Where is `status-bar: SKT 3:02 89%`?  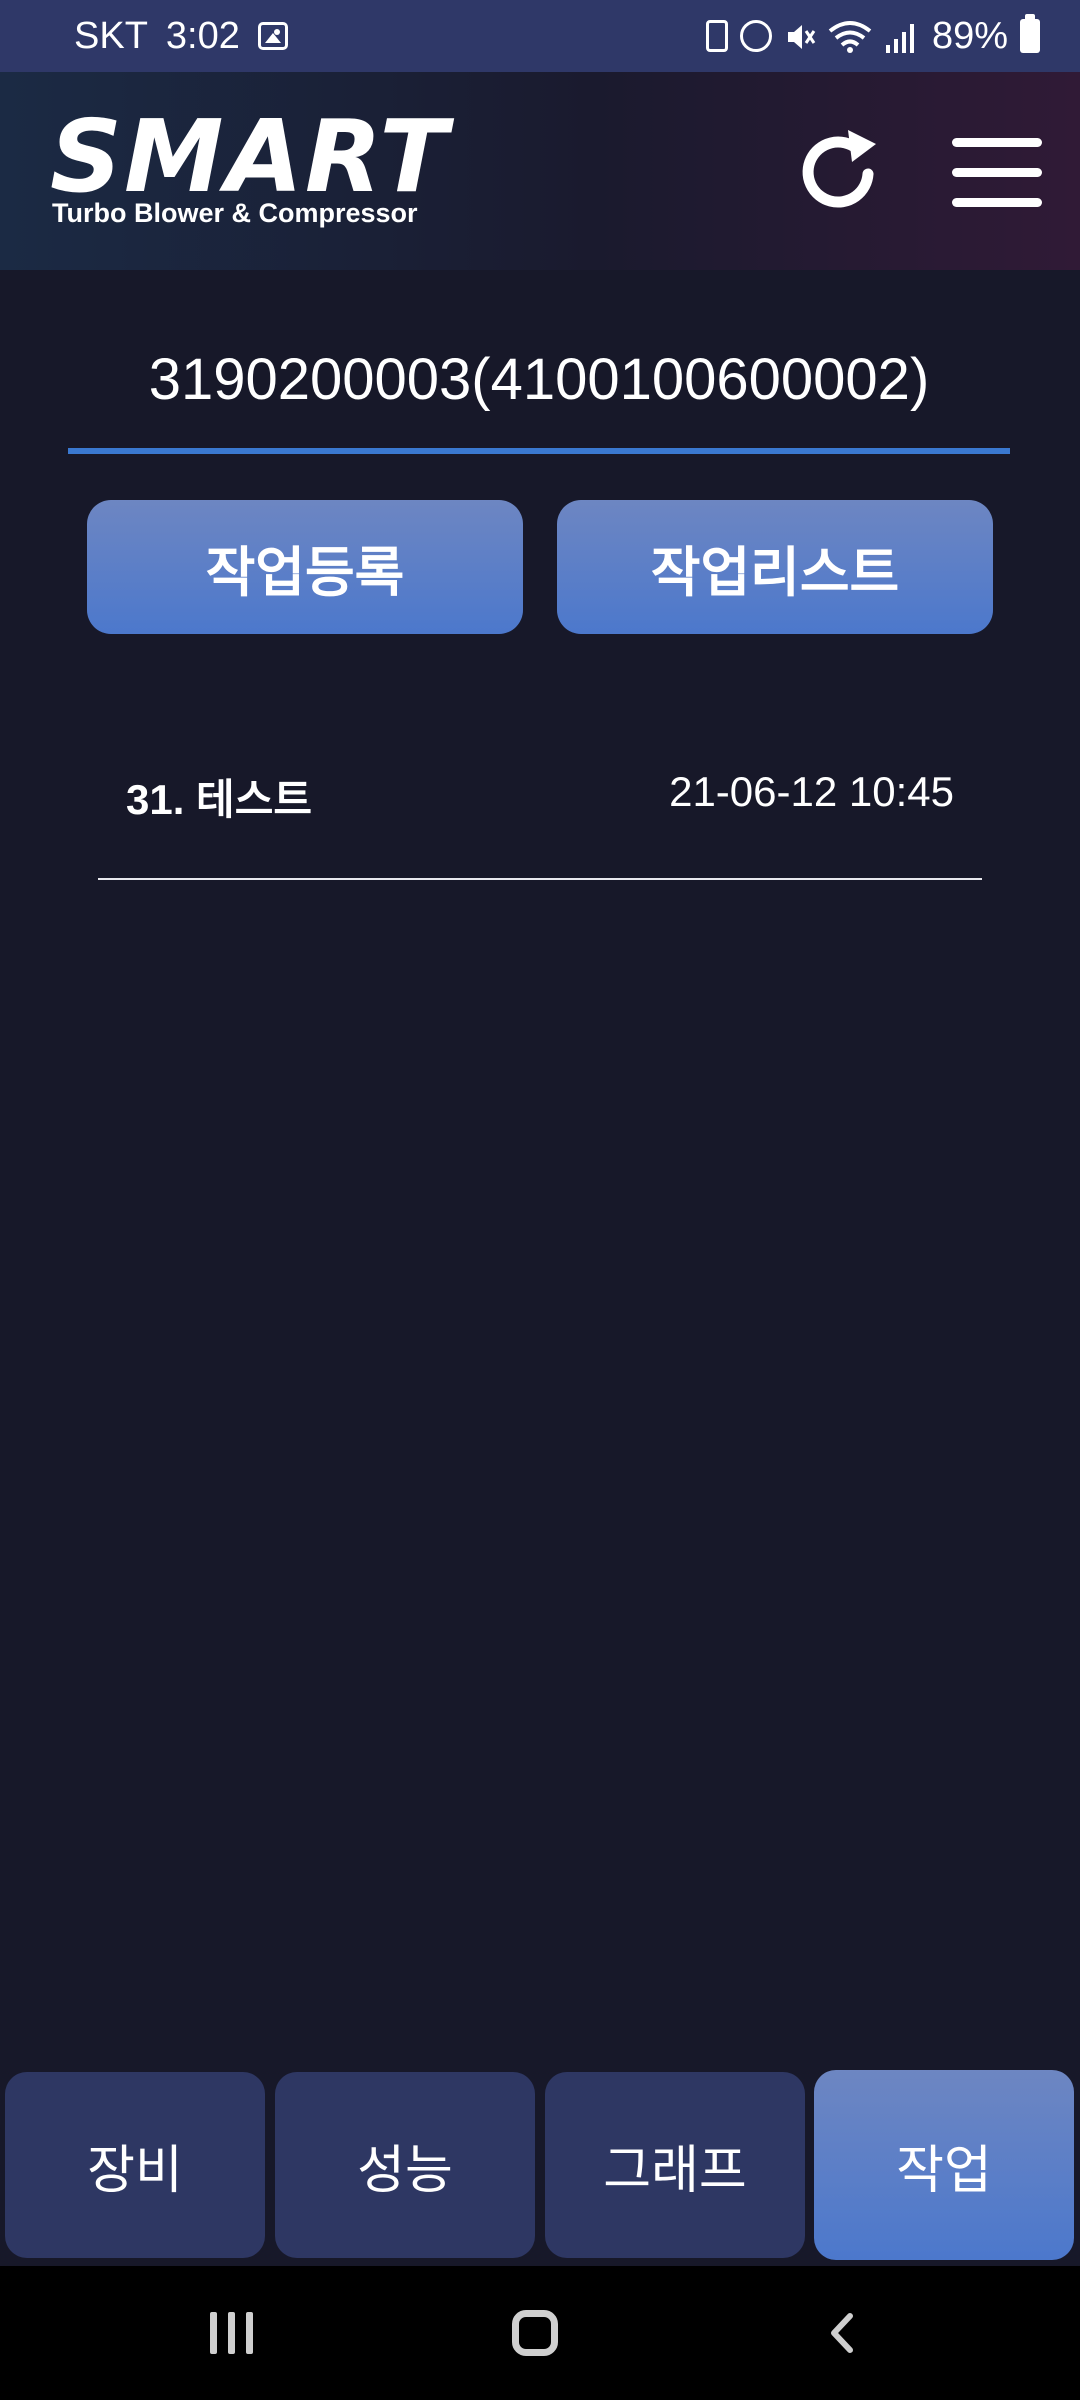 status-bar: SKT 3:02 89% is located at coordinates (540, 36).